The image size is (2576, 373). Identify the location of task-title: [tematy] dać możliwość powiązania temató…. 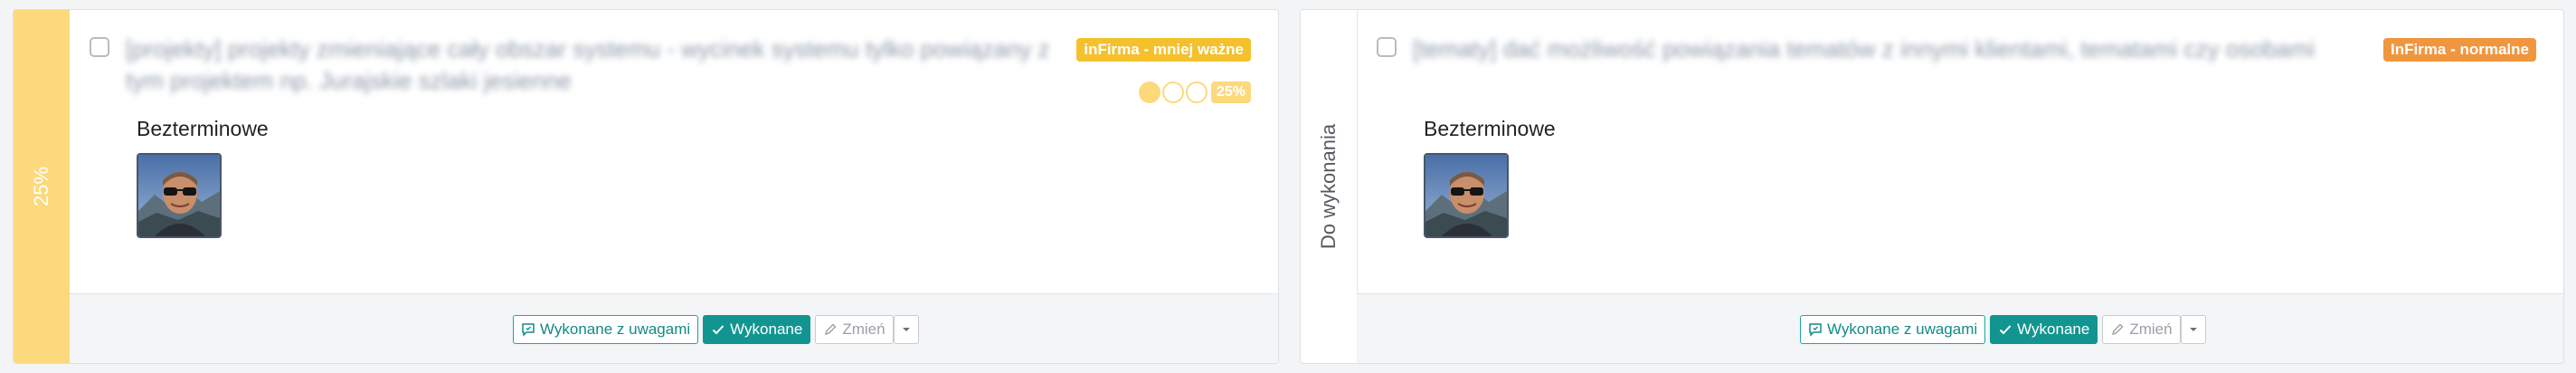
(1893, 49).